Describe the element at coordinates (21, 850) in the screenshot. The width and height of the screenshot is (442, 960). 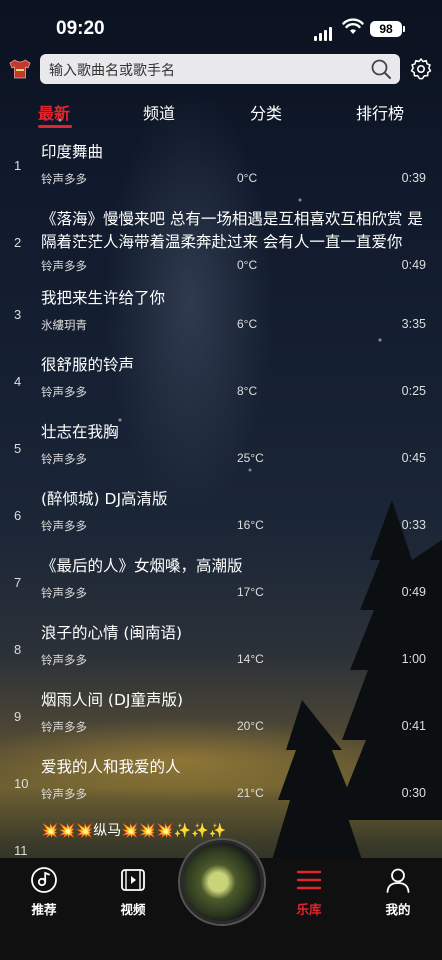
I see `song-index: 11` at that location.